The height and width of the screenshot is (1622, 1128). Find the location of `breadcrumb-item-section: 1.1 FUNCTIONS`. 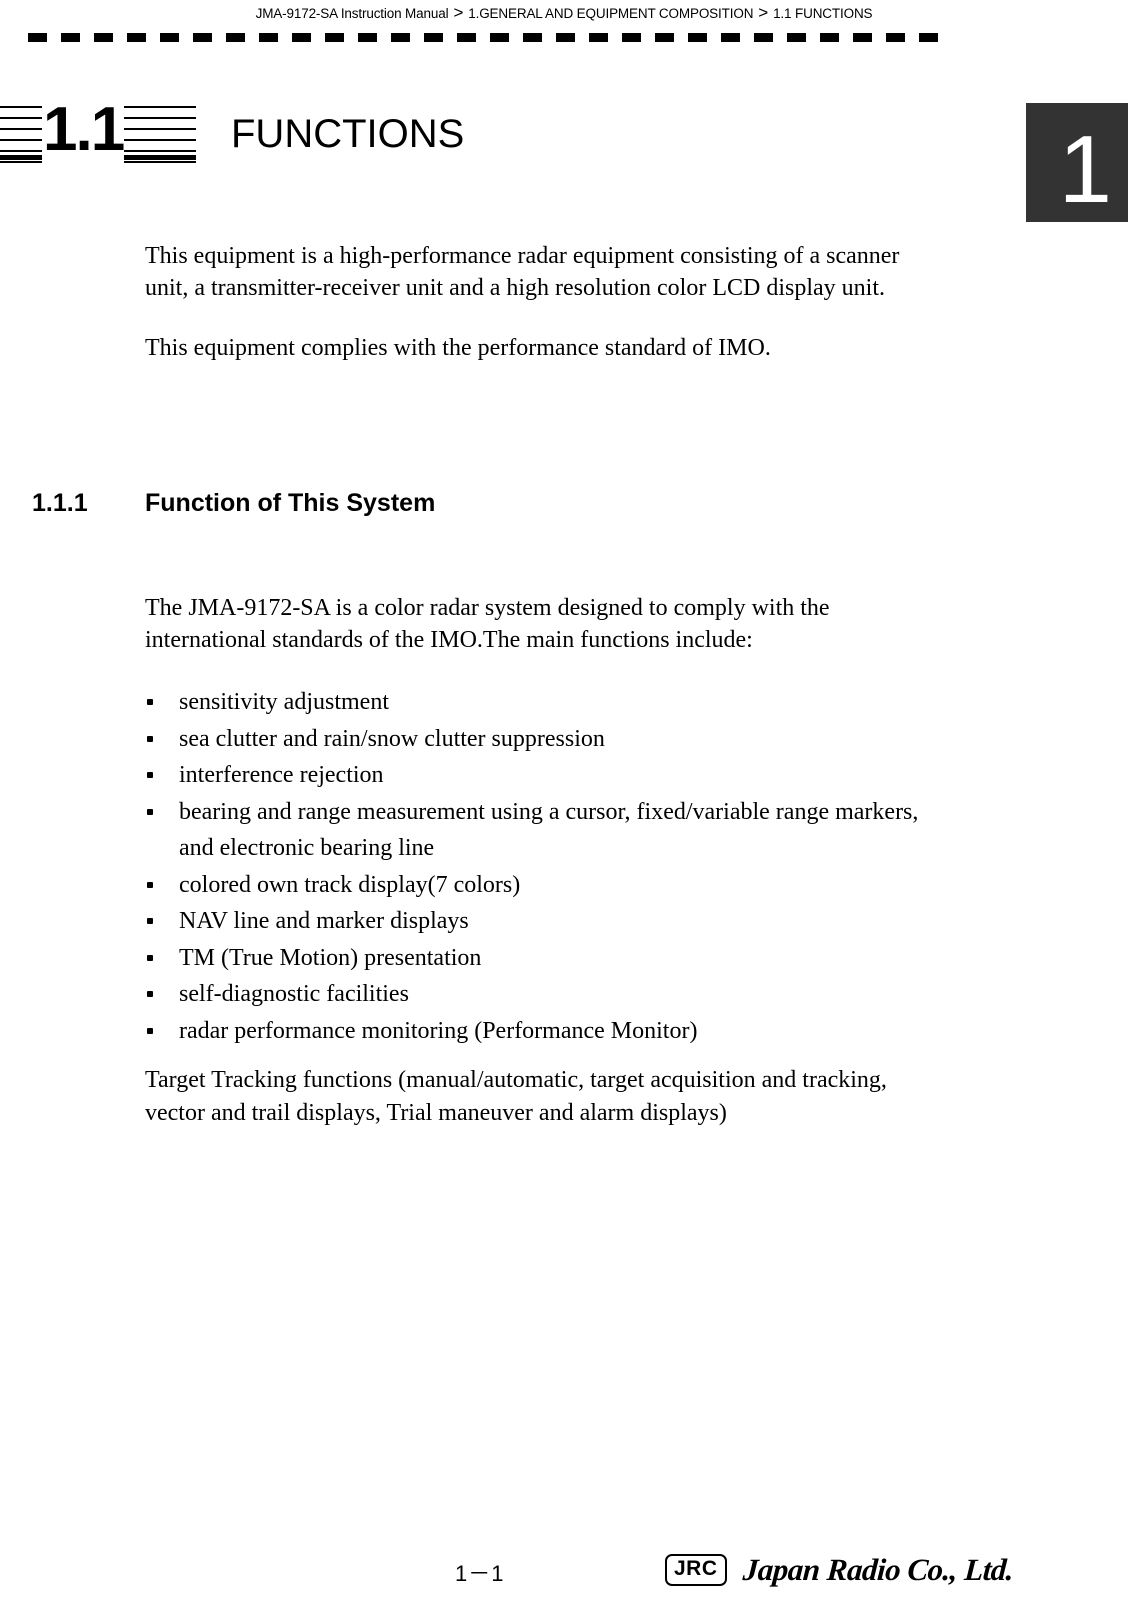

breadcrumb-item-section: 1.1 FUNCTIONS is located at coordinates (823, 13).